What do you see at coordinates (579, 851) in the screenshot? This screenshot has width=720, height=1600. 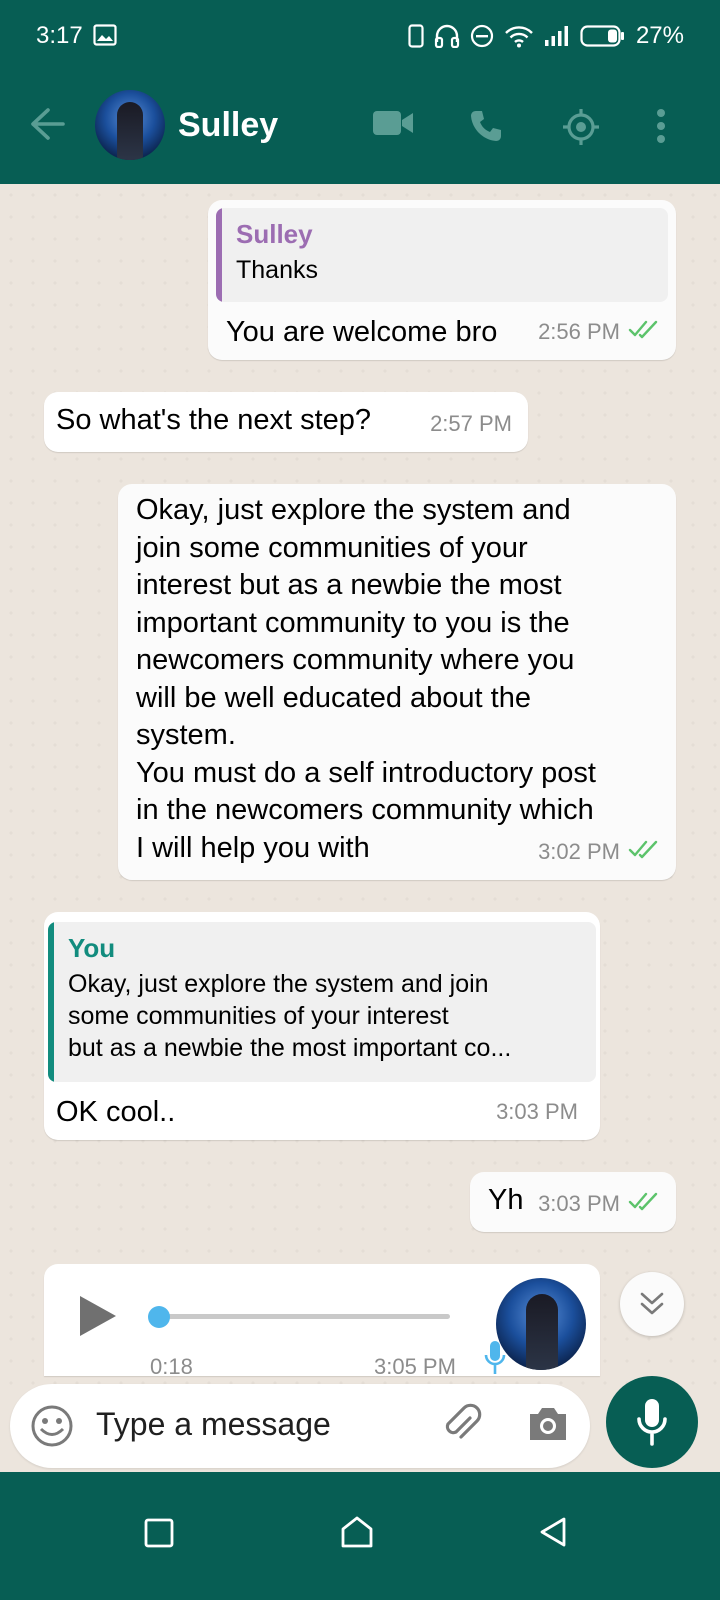 I see `message-time: 3:02 PM` at bounding box center [579, 851].